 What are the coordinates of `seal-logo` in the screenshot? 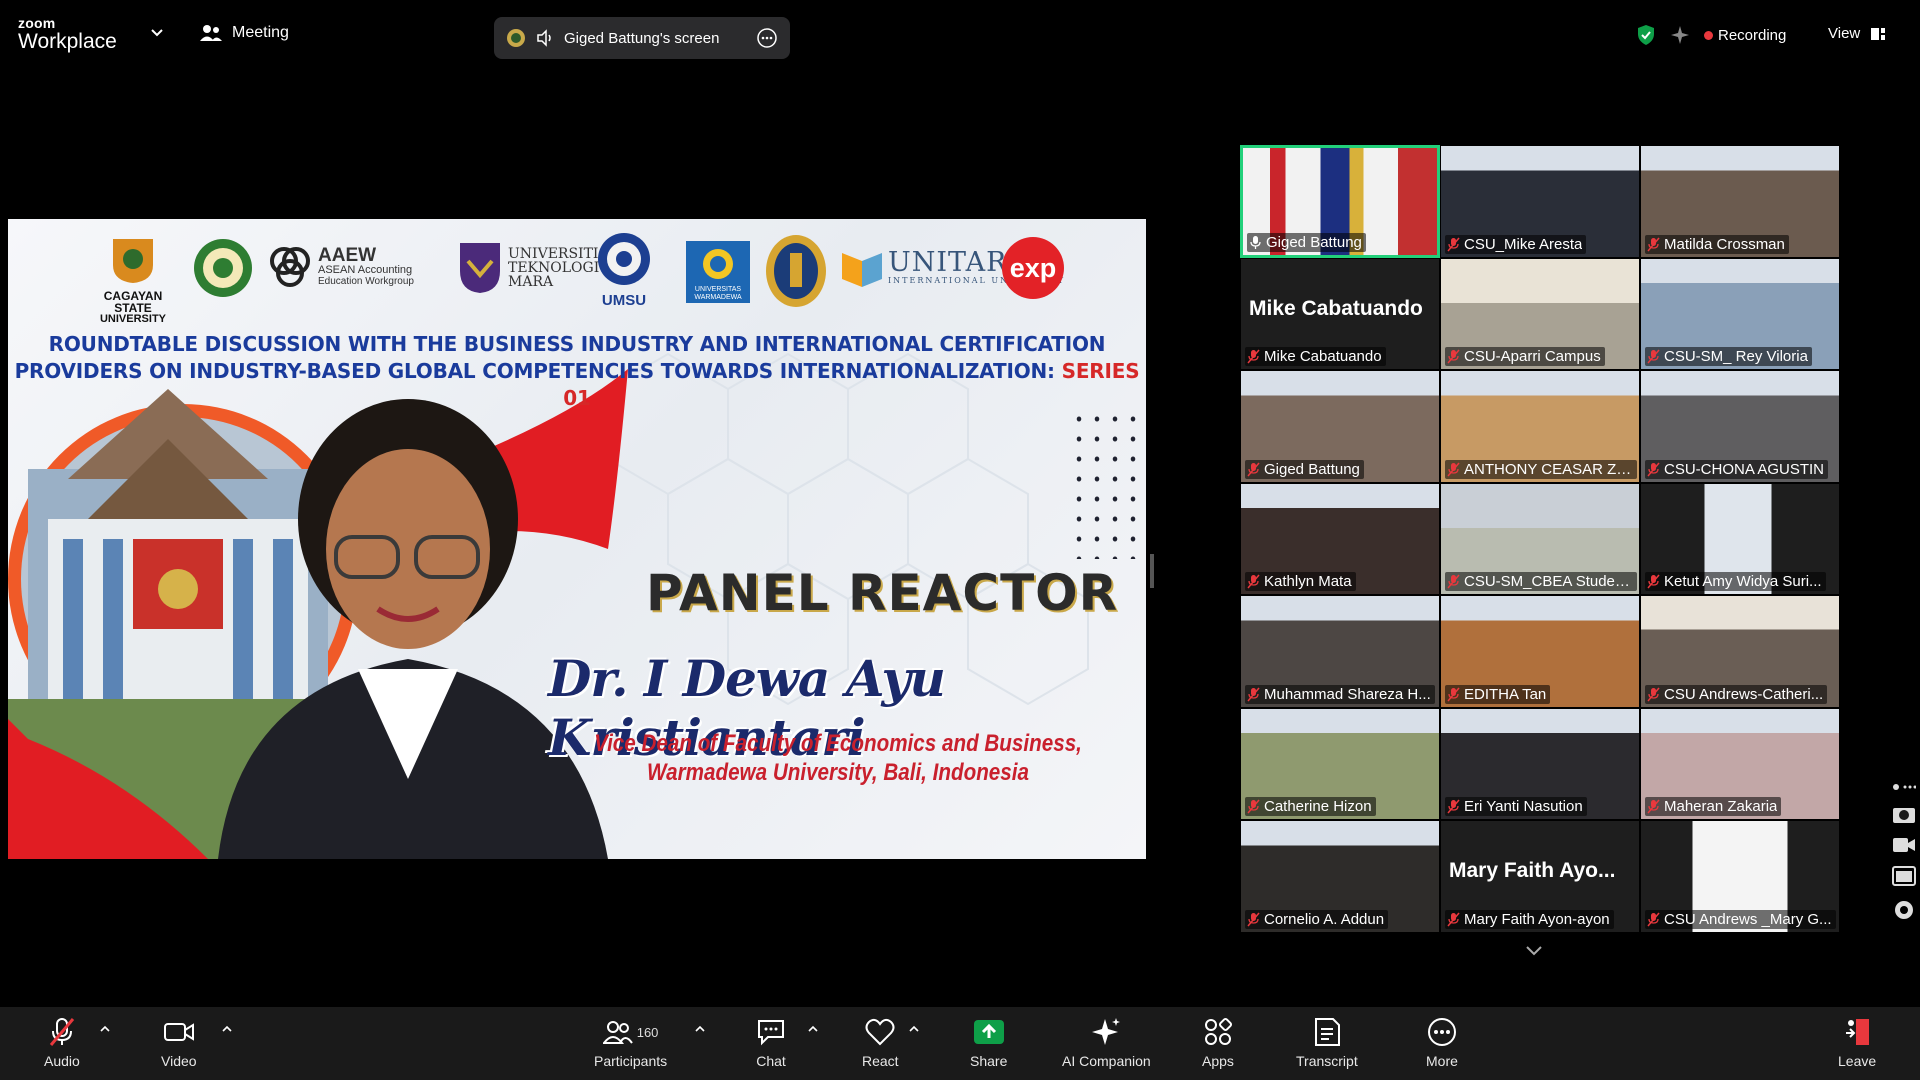 It's located at (223, 270).